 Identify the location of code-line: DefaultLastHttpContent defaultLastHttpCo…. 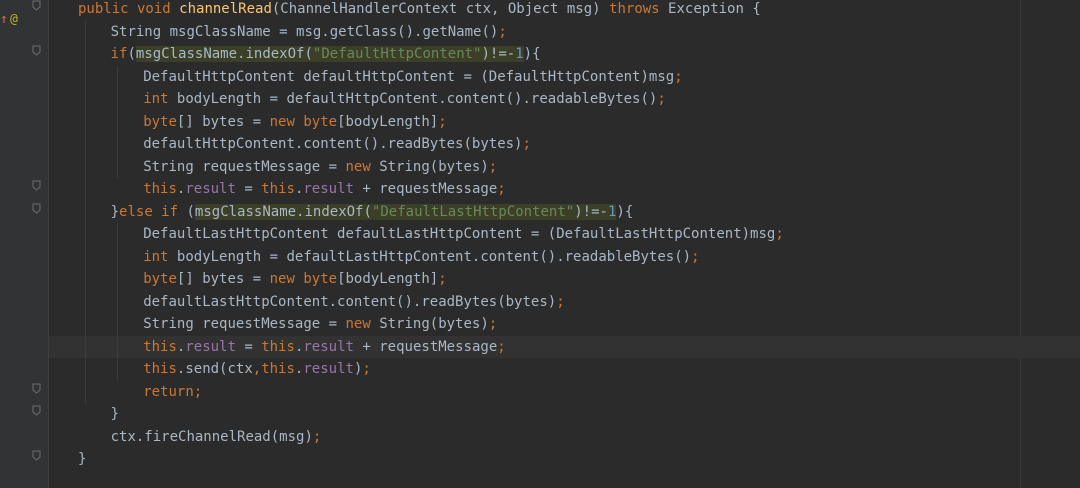
(564, 234).